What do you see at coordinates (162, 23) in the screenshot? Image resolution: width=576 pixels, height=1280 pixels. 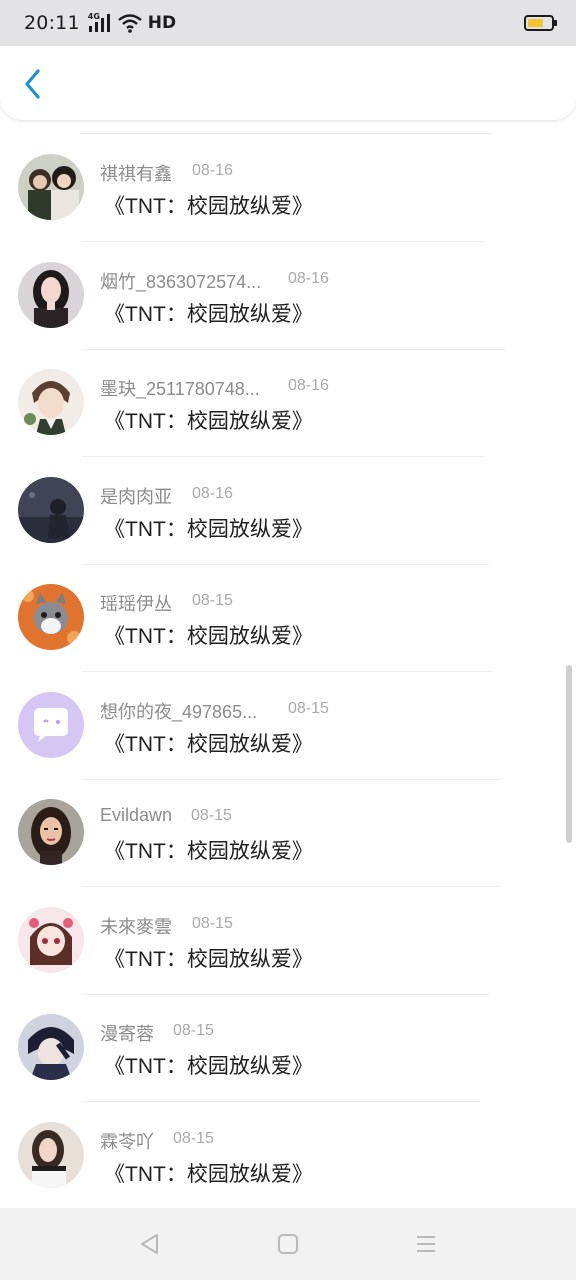 I see `hd-label: HD` at bounding box center [162, 23].